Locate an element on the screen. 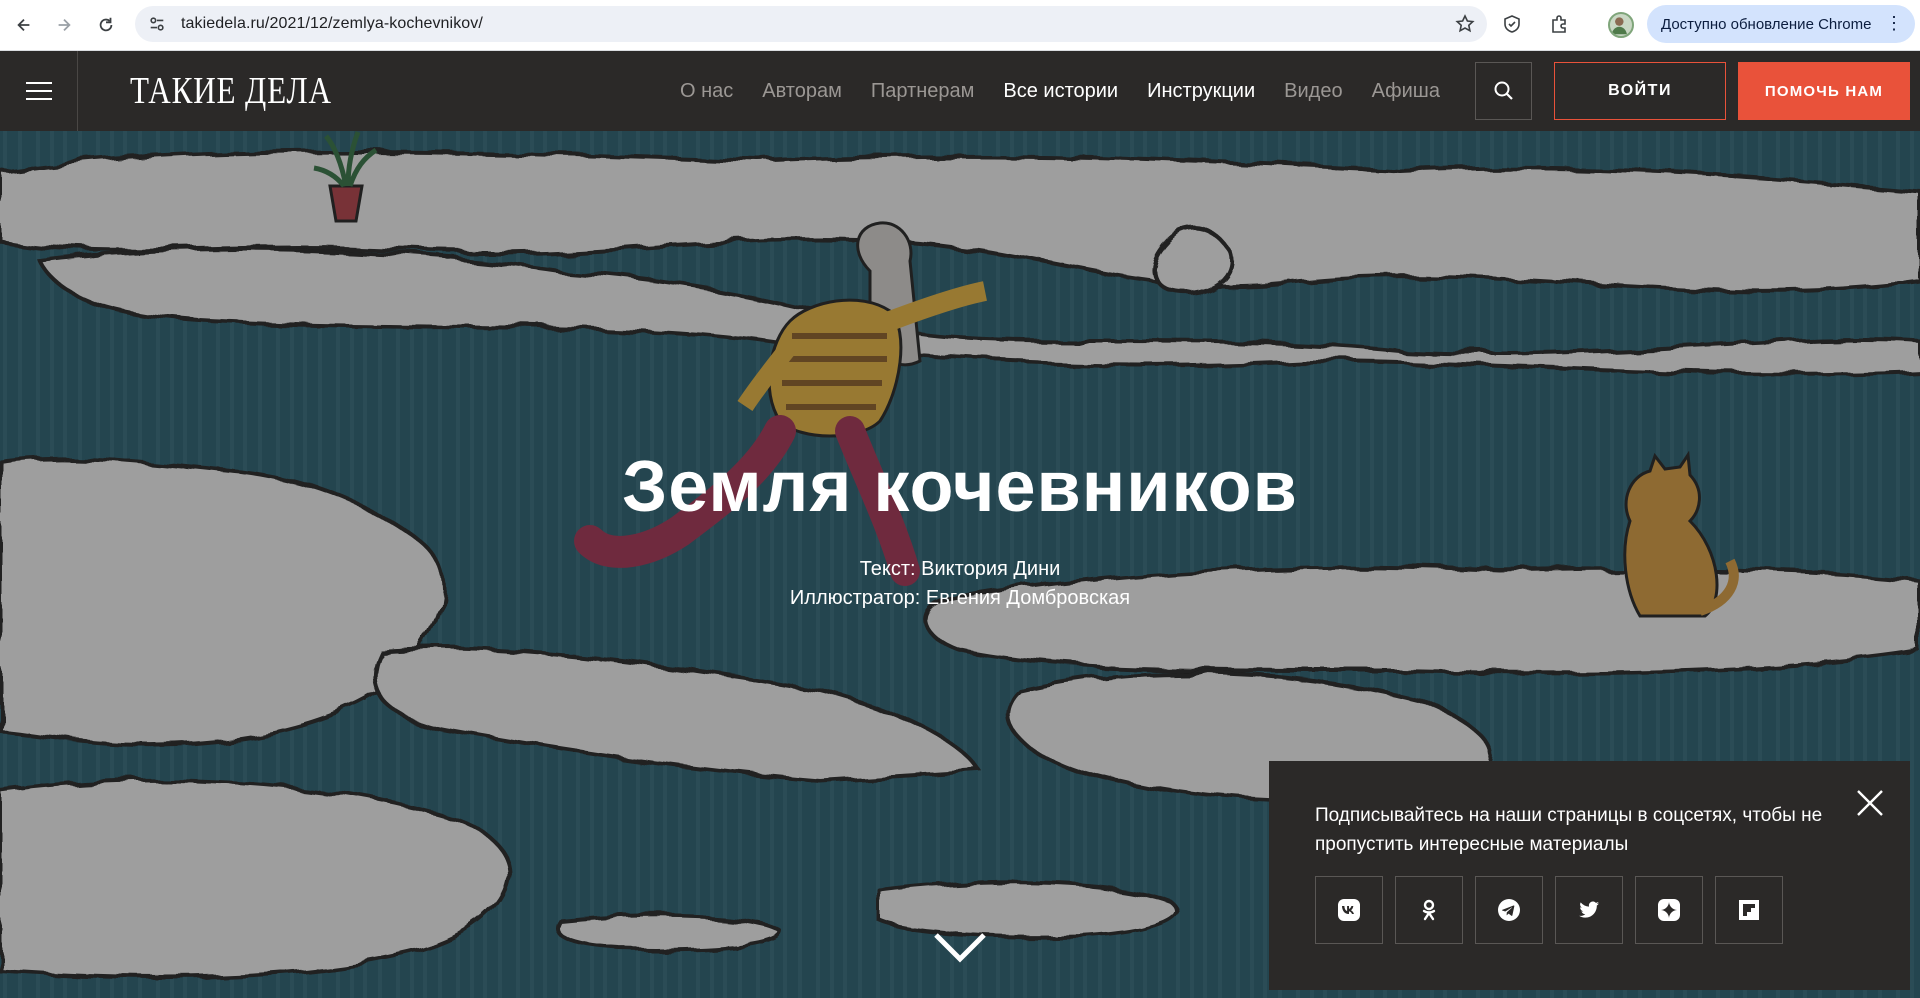  nav-instructions: Инструкции is located at coordinates (1201, 91).